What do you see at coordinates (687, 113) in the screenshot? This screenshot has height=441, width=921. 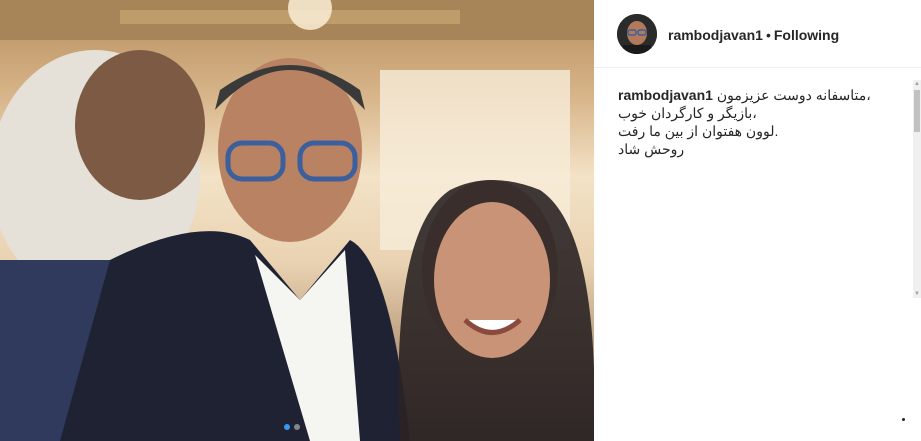 I see `caption-line-2: بازیگر و کارگردان خوب،` at bounding box center [687, 113].